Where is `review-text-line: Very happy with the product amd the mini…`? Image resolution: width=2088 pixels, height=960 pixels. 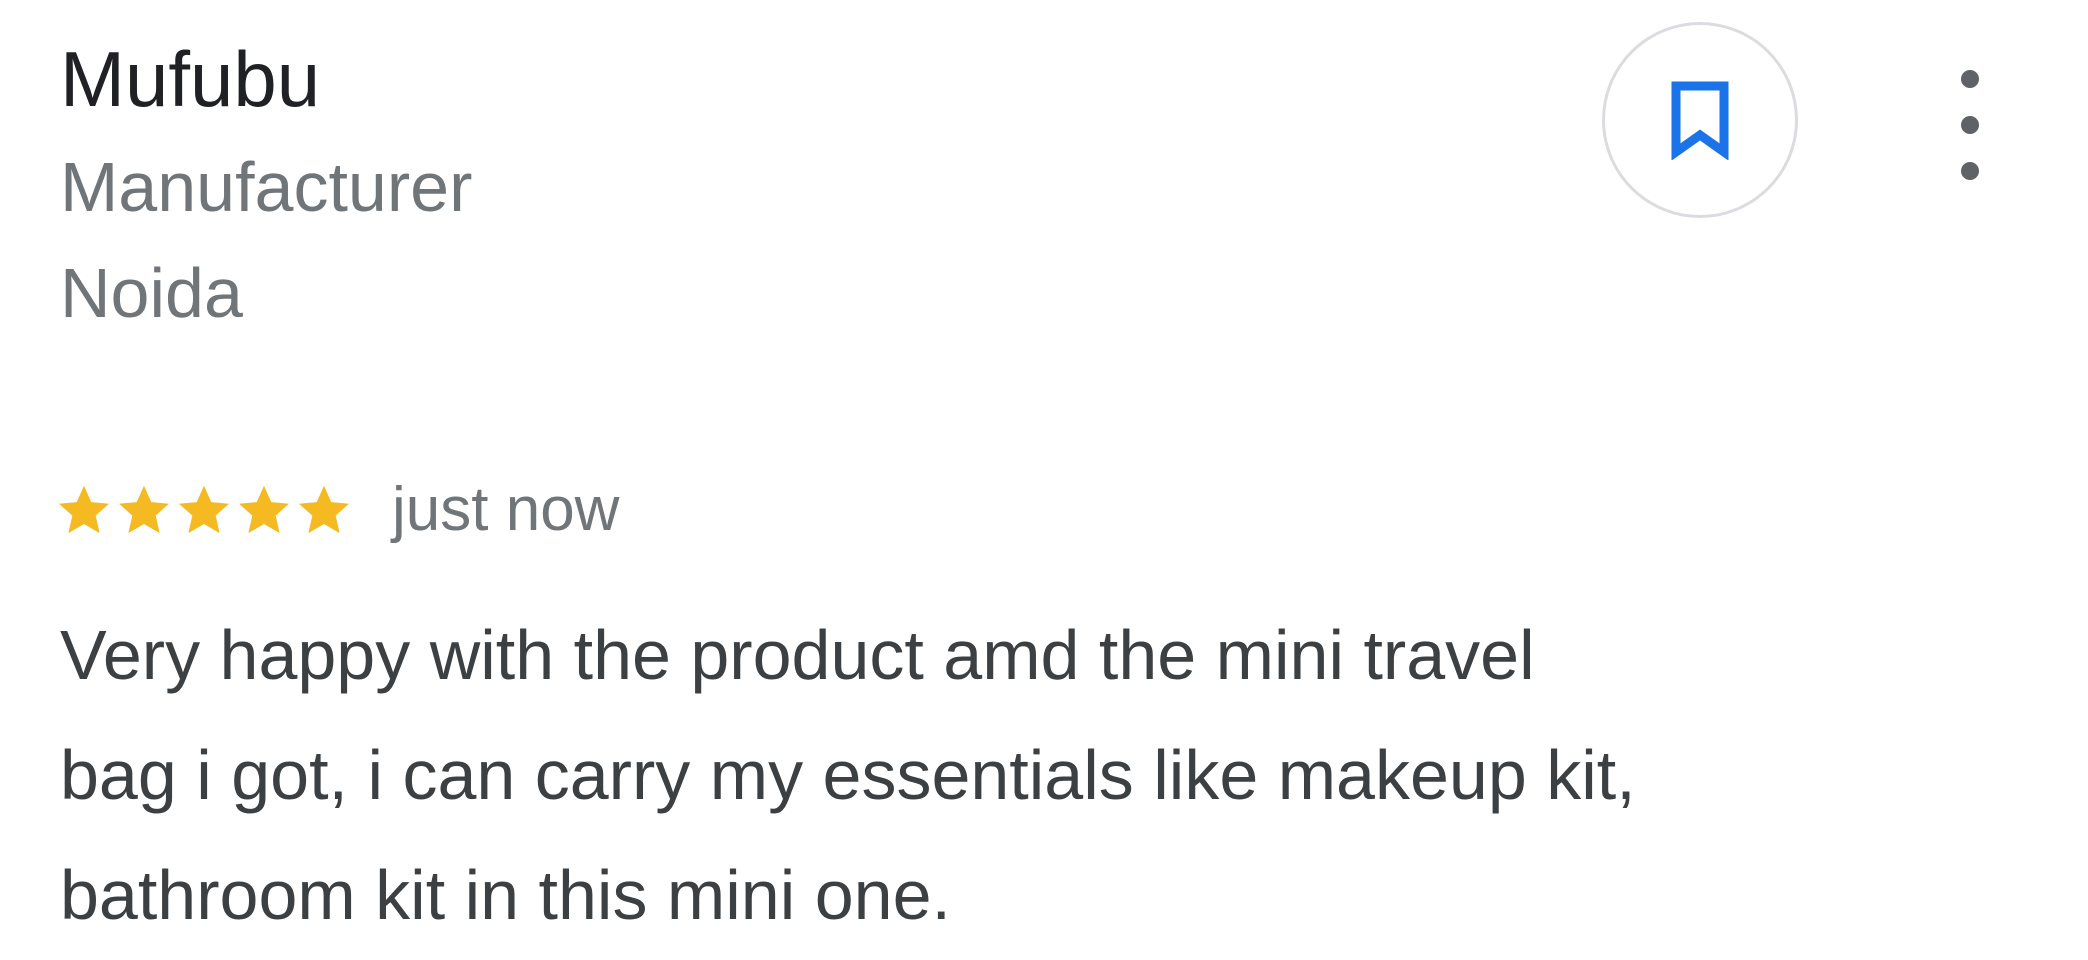
review-text-line: Very happy with the product amd the mini… is located at coordinates (797, 655).